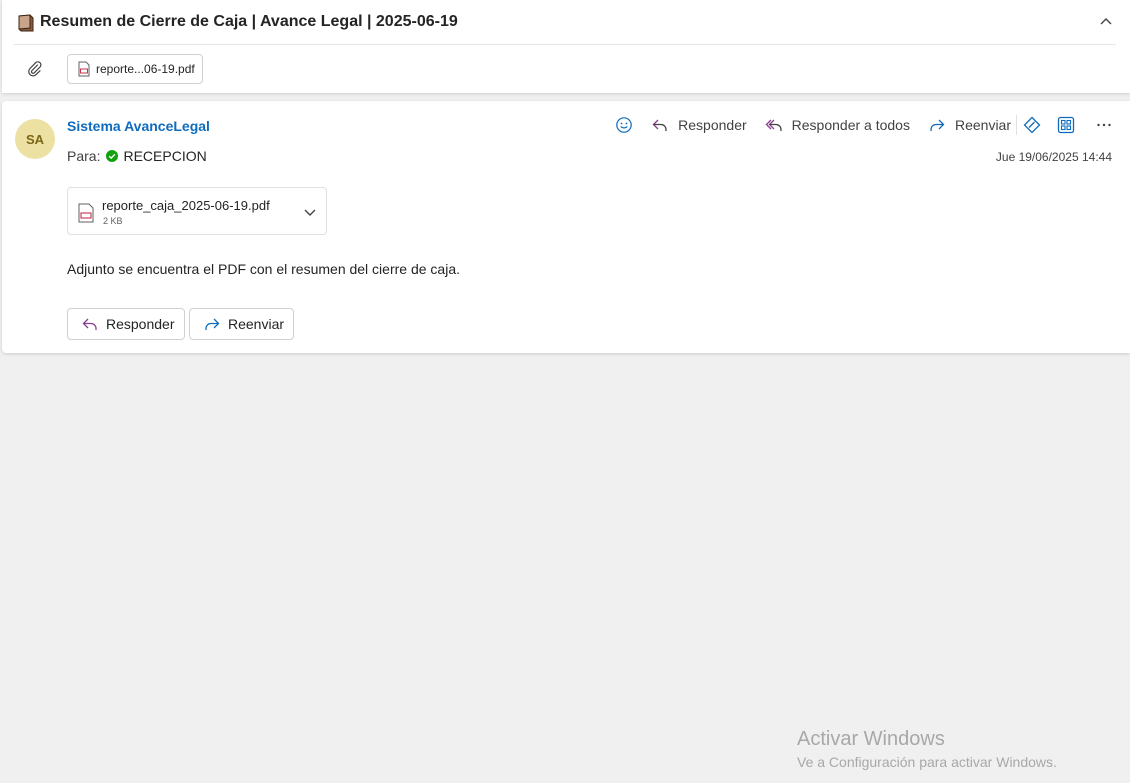 This screenshot has height=783, width=1130. I want to click on recipient-name: RECEPCION, so click(164, 156).